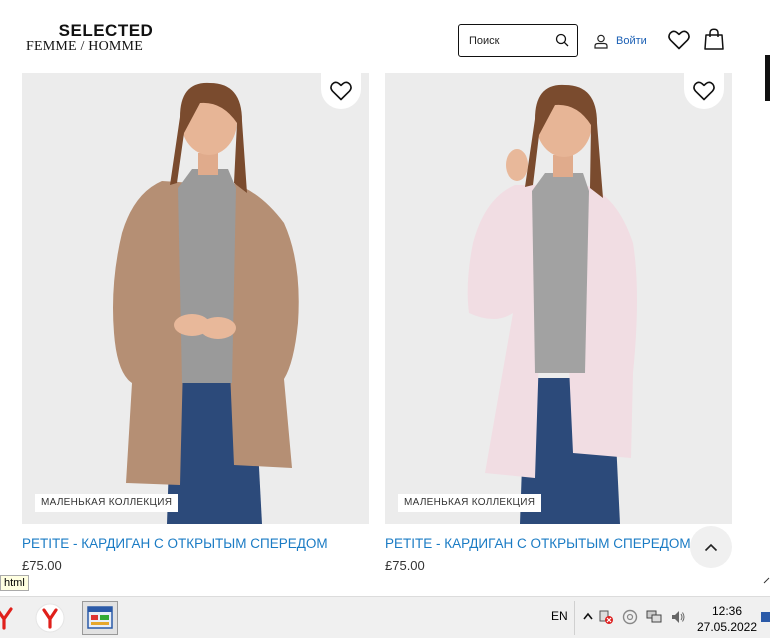 The width and height of the screenshot is (770, 638). I want to click on volume-icon, so click(678, 617).